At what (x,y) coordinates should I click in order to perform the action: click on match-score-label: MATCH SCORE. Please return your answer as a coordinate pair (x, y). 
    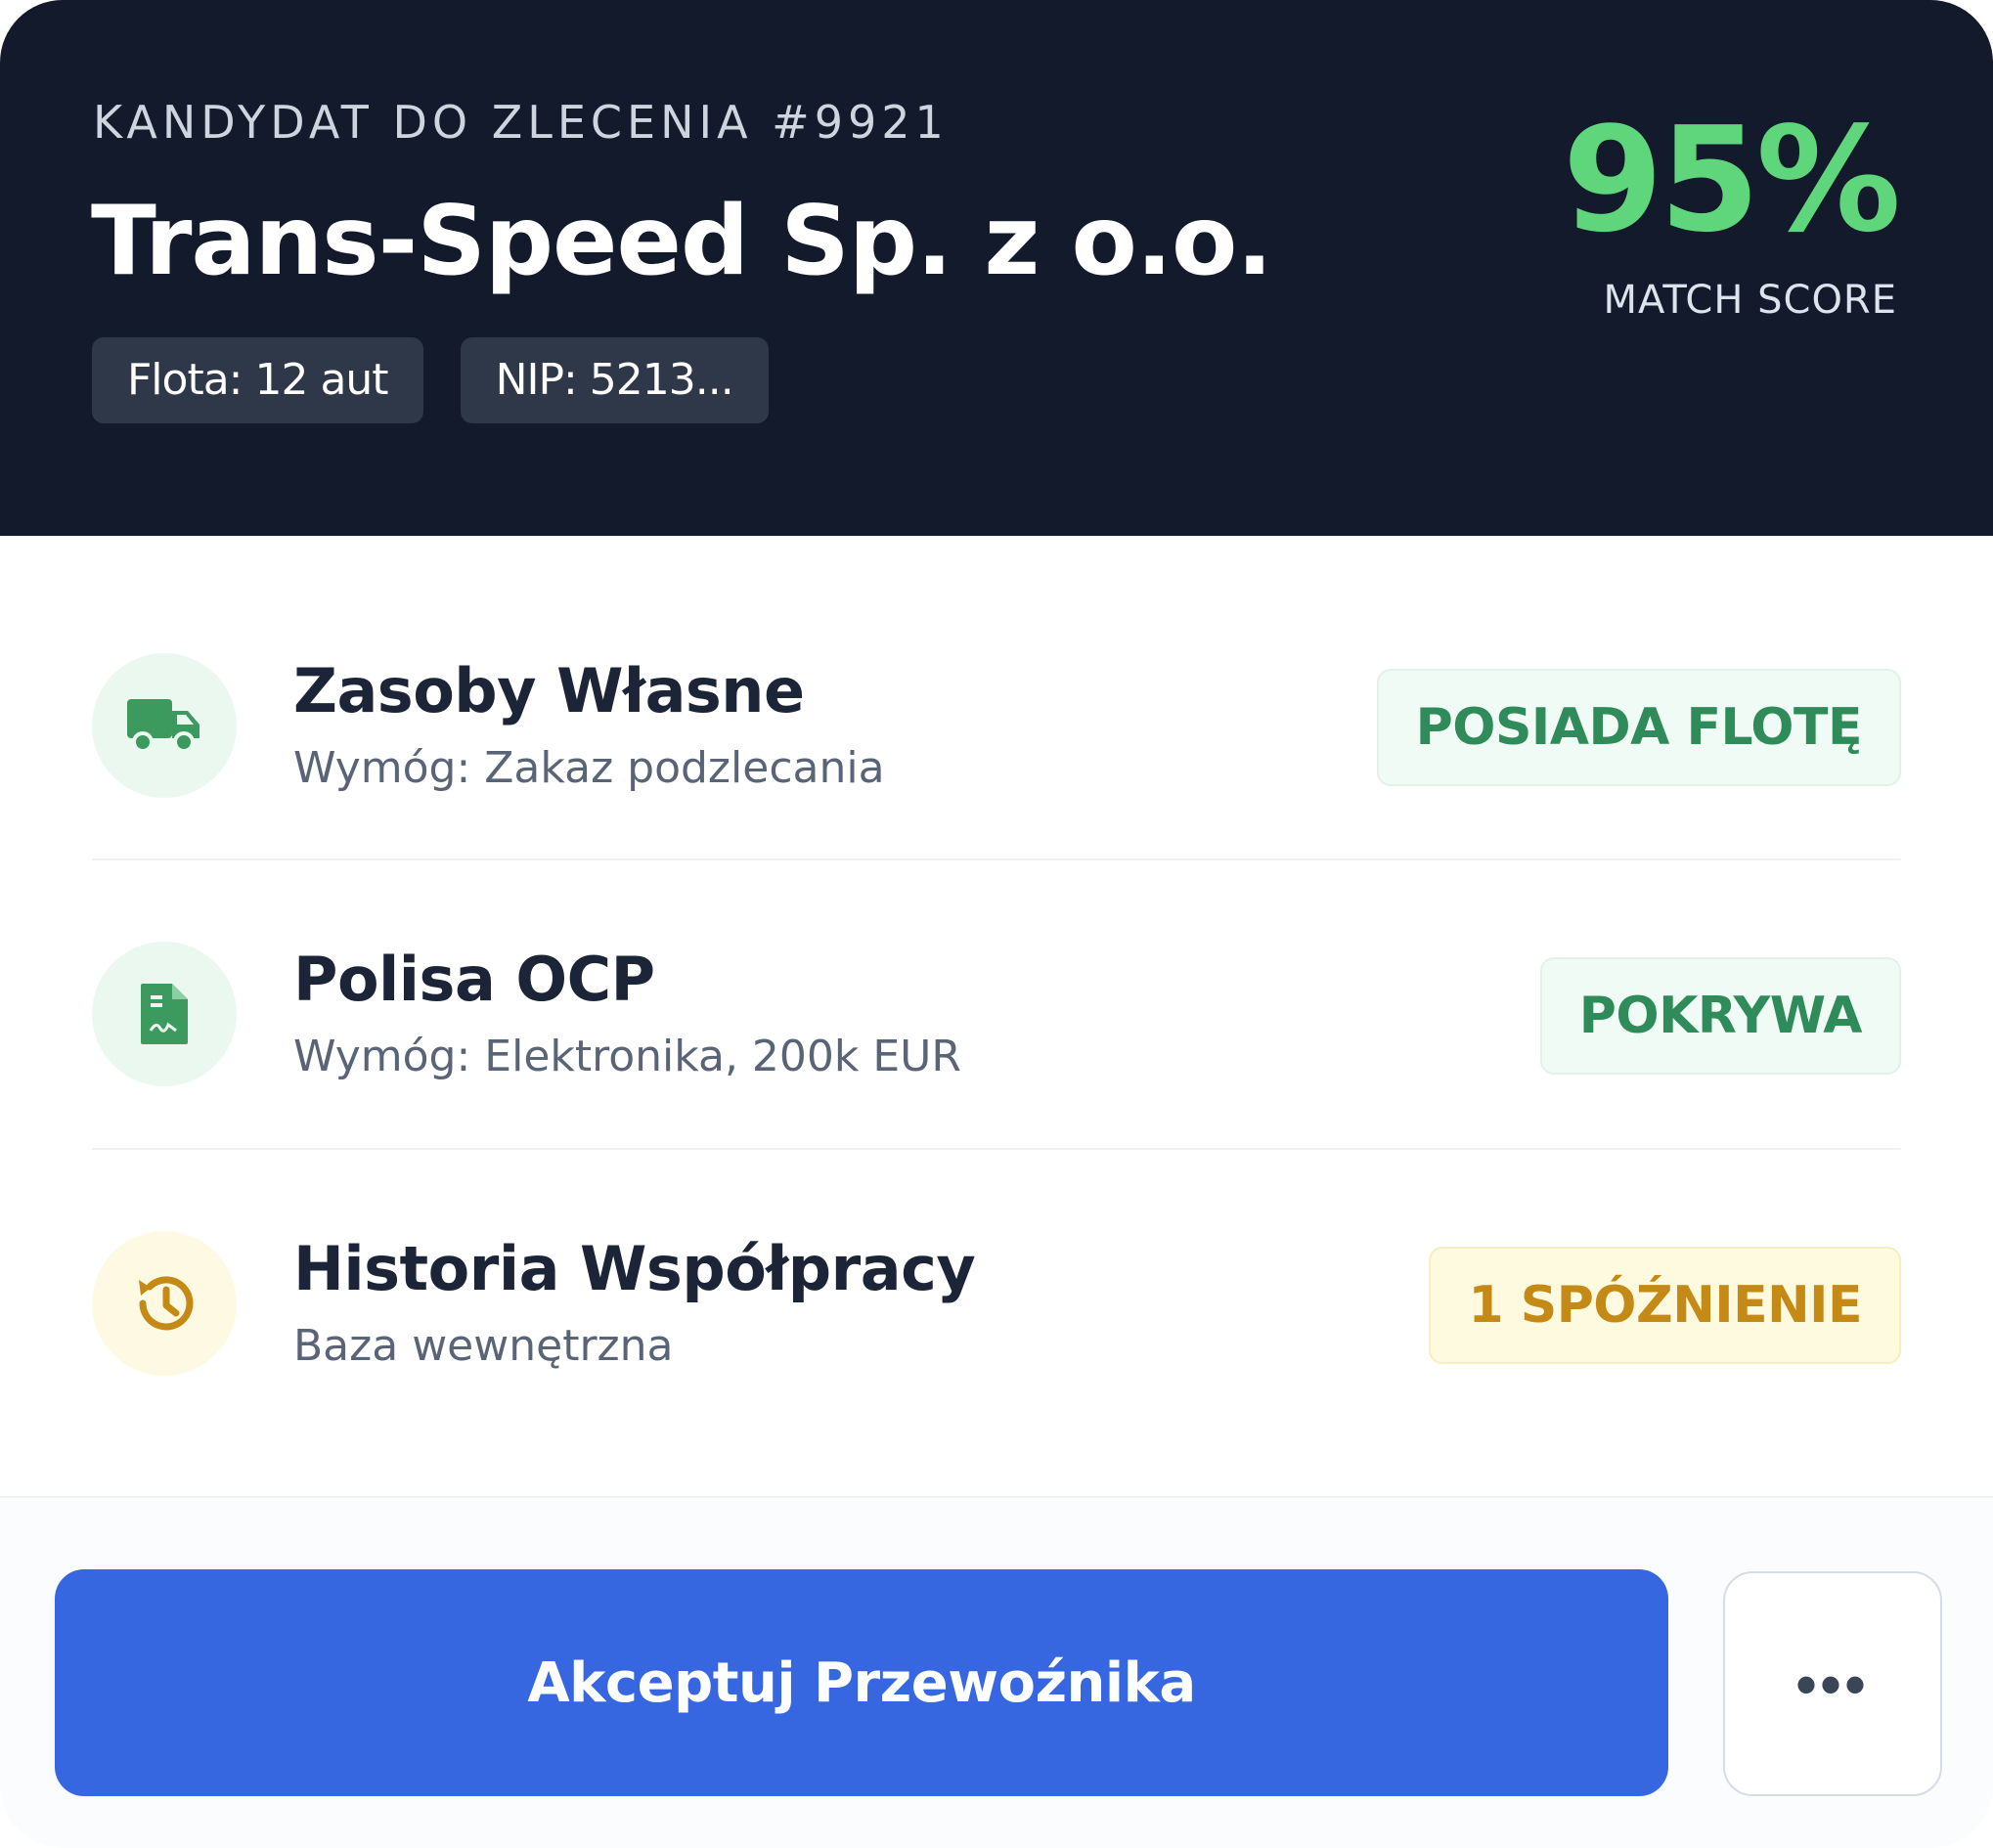
    Looking at the image, I should click on (1750, 300).